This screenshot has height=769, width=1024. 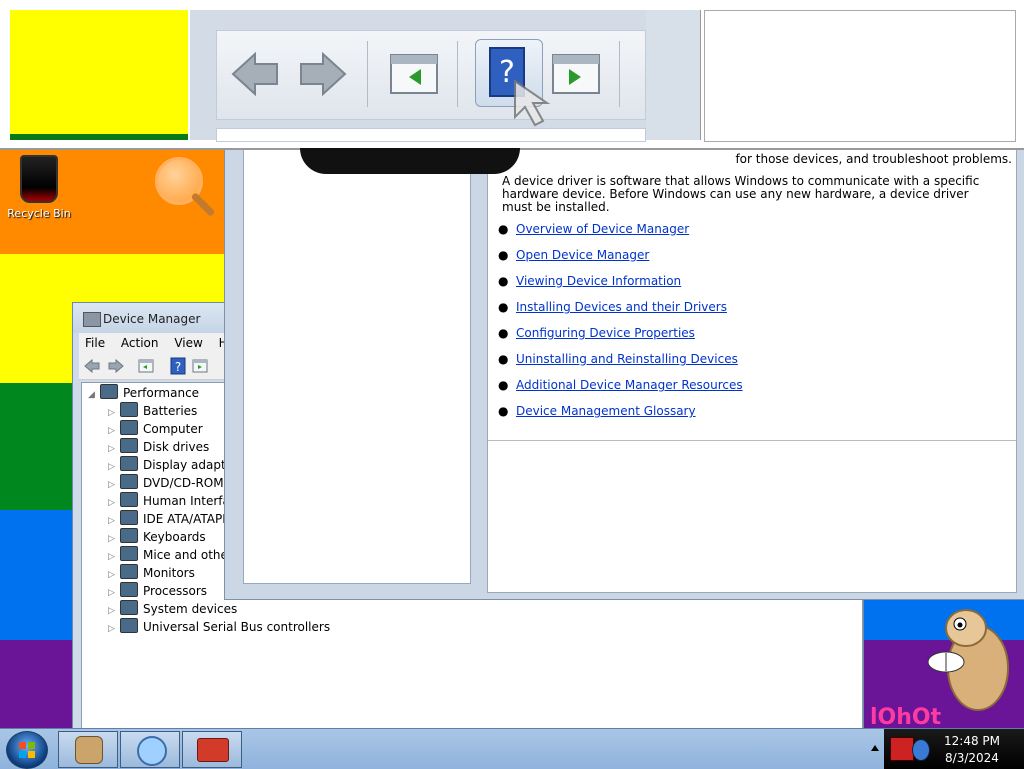 I want to click on hamster-app-icon, so click(x=89, y=750).